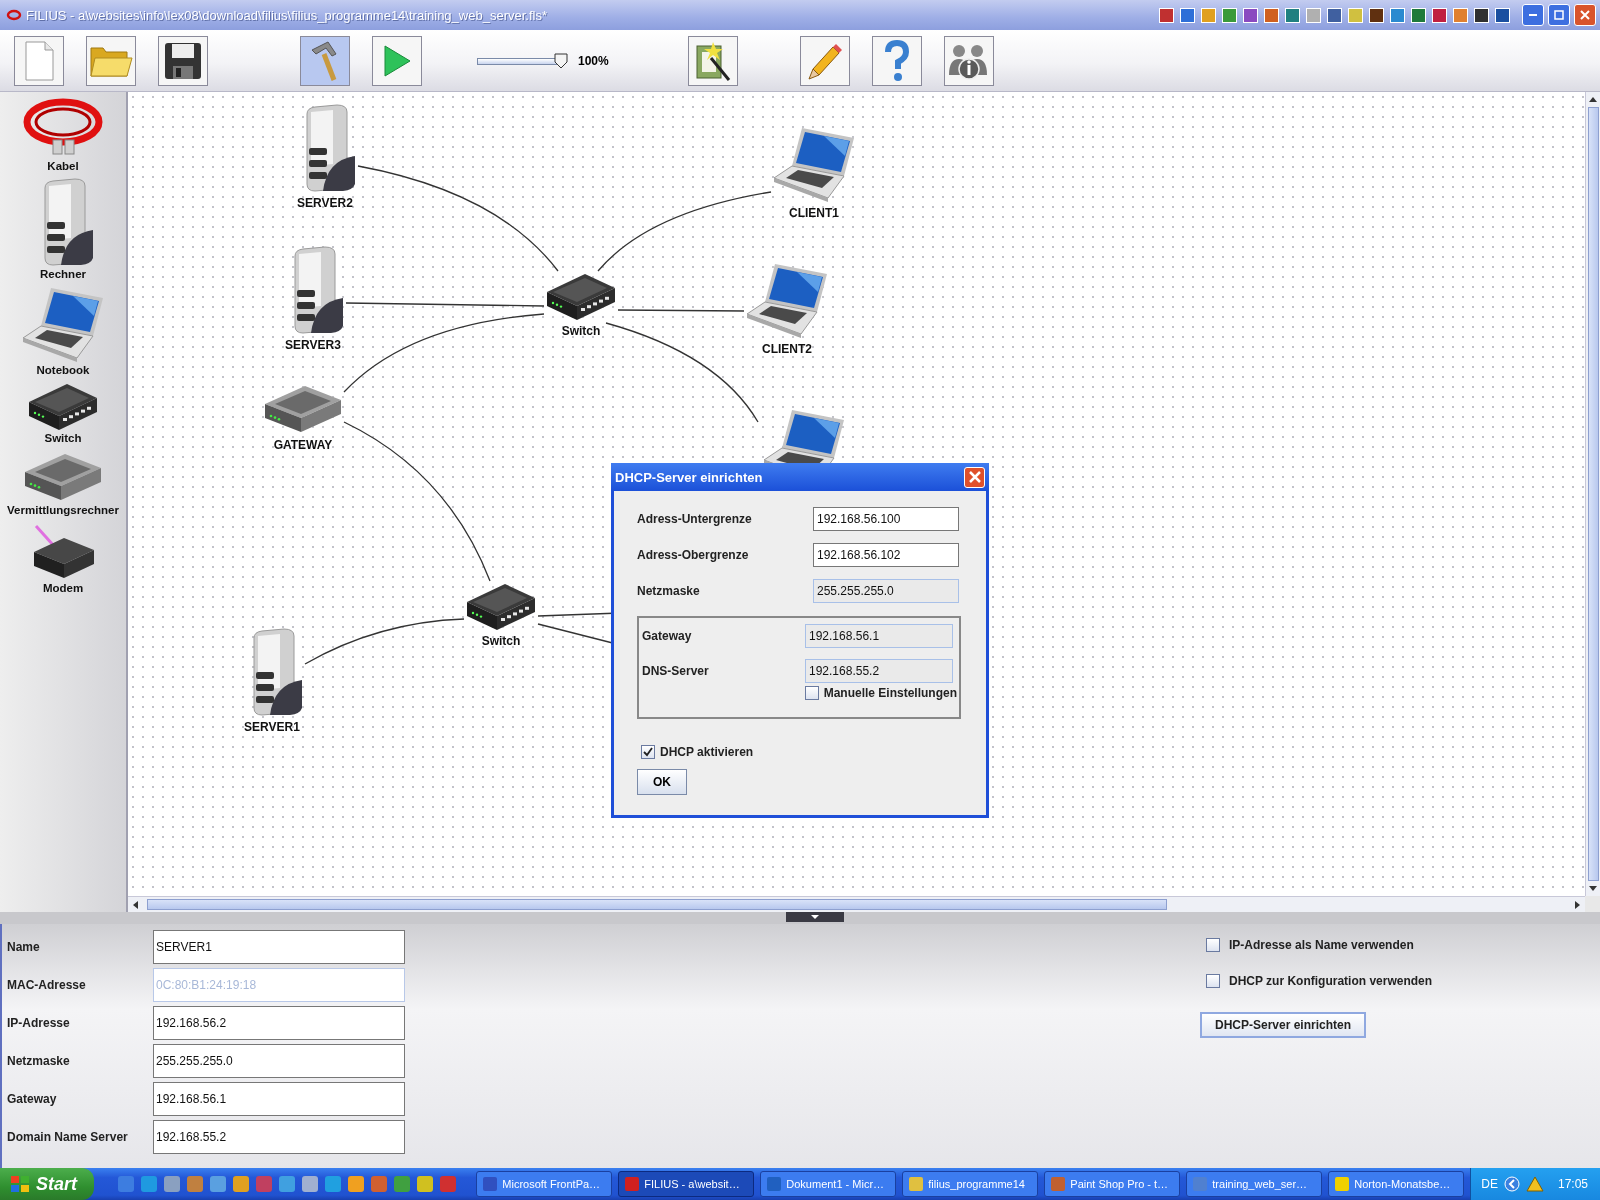 The image size is (1600, 1200). I want to click on field-label: Adress-Untergrenze, so click(695, 519).